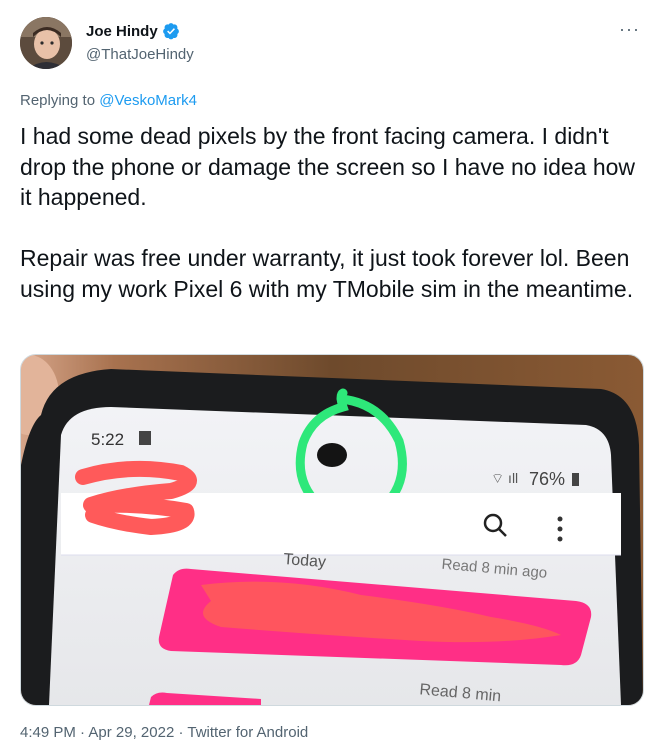 This screenshot has width=668, height=751. I want to click on tweet-date: Apr 29, 2022, so click(131, 732).